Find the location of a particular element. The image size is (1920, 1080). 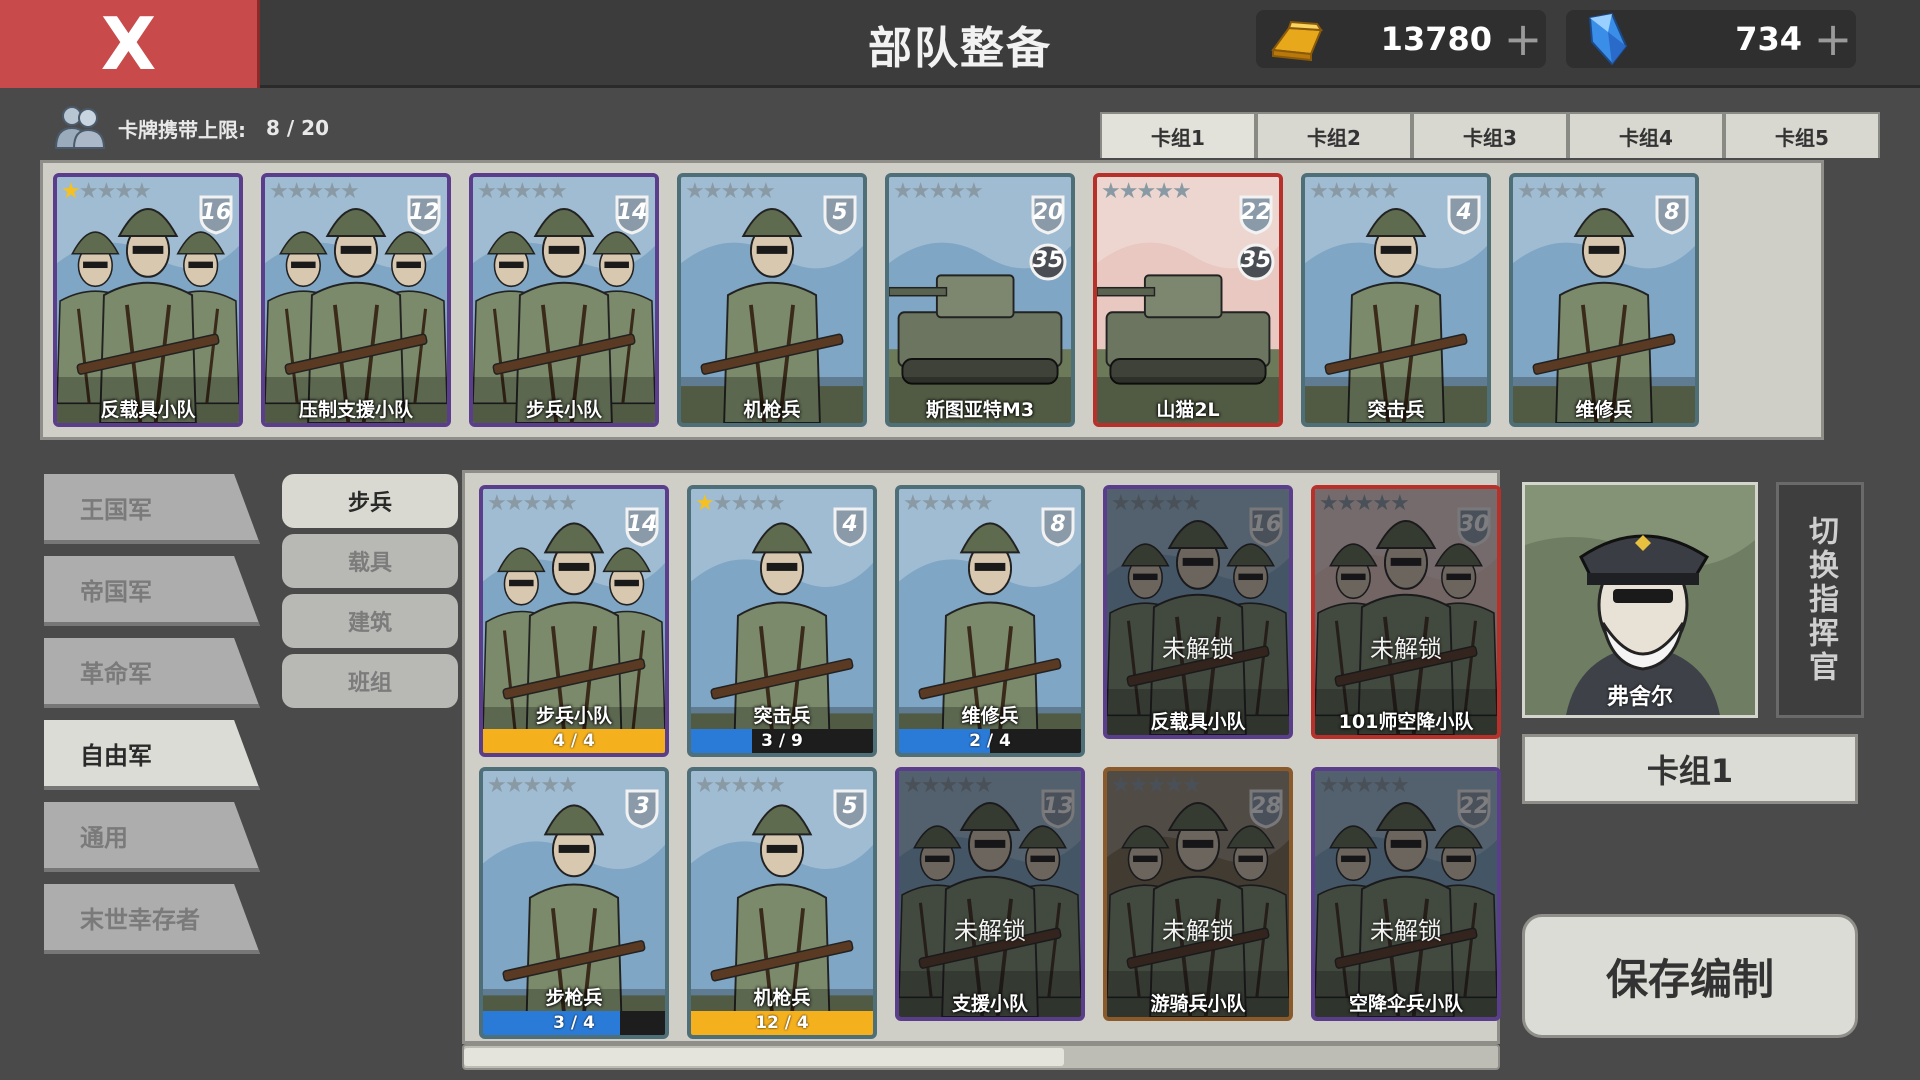

unit-card: ★★★★★ 20 35 斯图亚特M3 is located at coordinates (980, 300).